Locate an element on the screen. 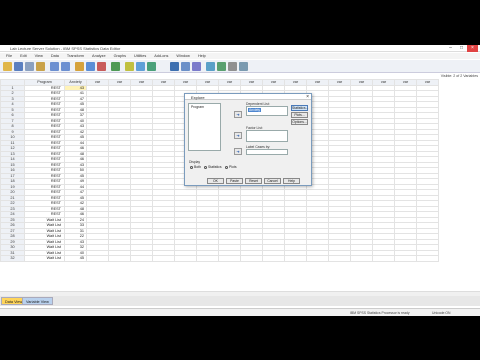  menu-analyze: Analyze is located at coordinates (99, 56).